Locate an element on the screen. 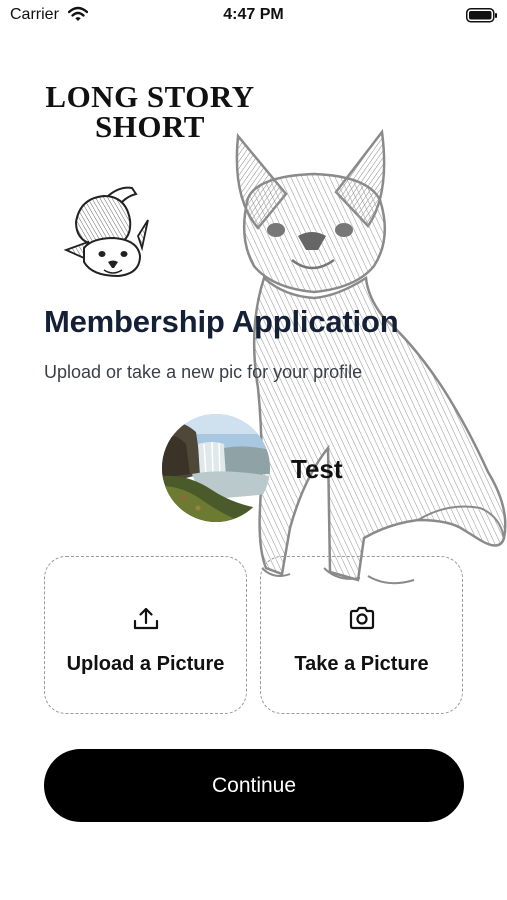  upload-picture-label: Upload a Picture is located at coordinates (145, 664).